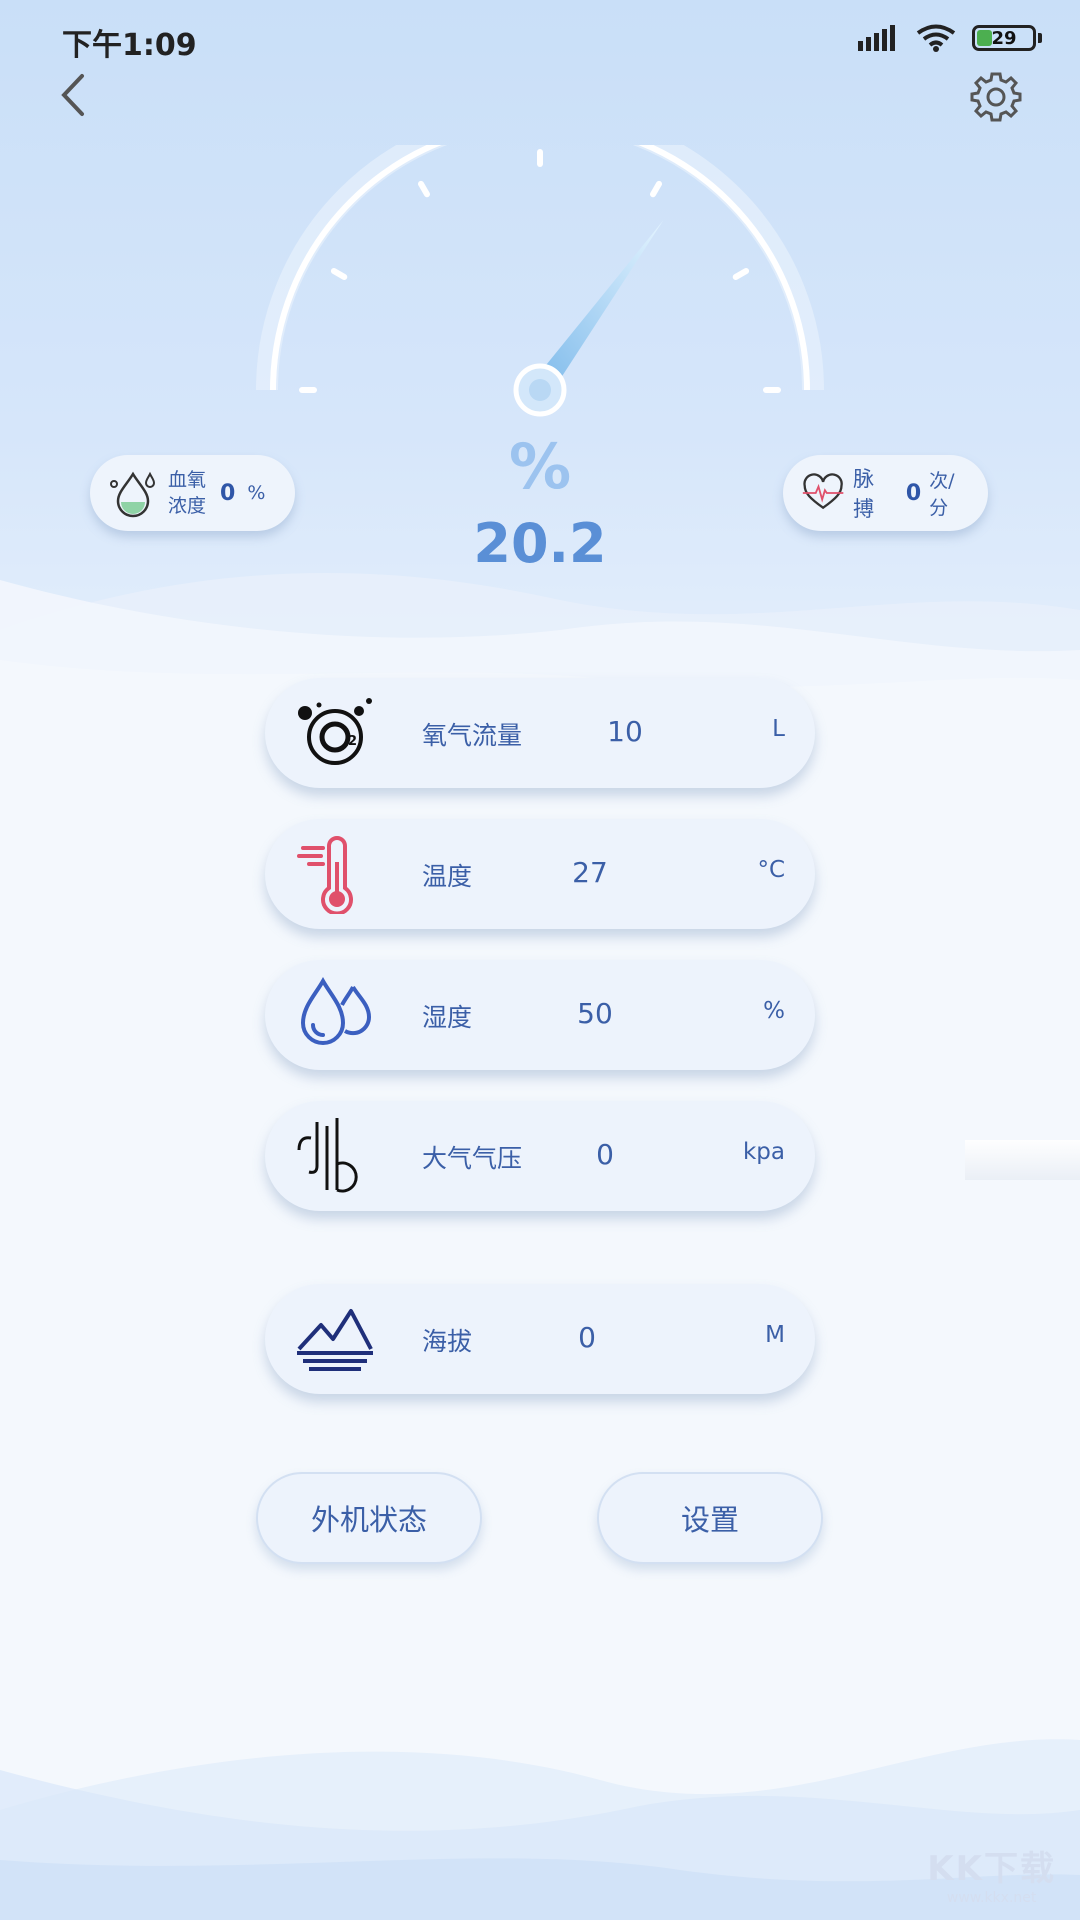 The height and width of the screenshot is (1920, 1080). I want to click on metric-label: 氧气流量, so click(472, 735).